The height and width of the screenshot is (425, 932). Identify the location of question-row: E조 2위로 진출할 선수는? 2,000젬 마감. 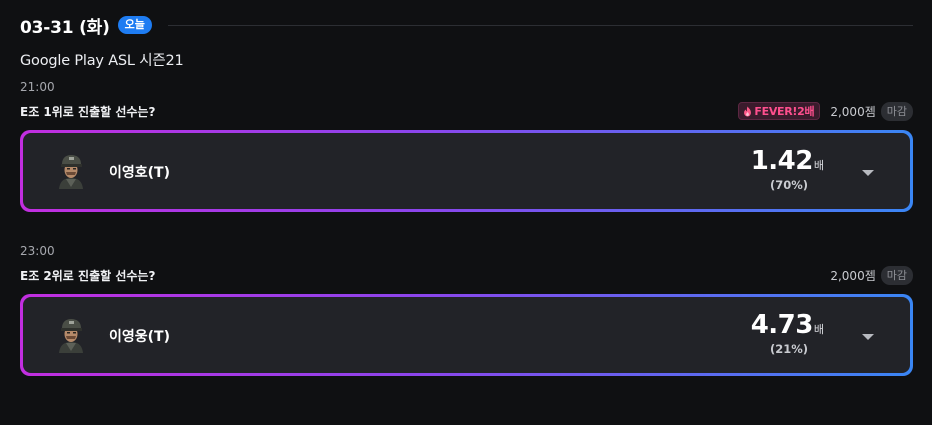
(466, 275).